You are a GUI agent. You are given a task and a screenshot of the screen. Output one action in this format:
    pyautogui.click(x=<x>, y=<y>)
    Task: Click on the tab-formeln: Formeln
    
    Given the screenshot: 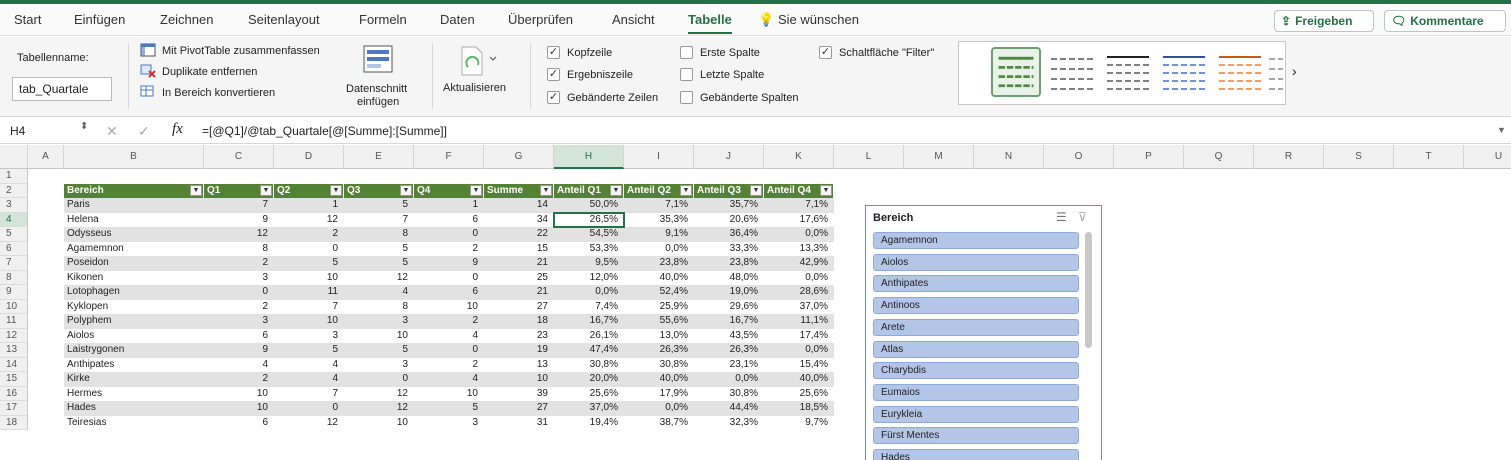 What is the action you would take?
    pyautogui.click(x=383, y=19)
    